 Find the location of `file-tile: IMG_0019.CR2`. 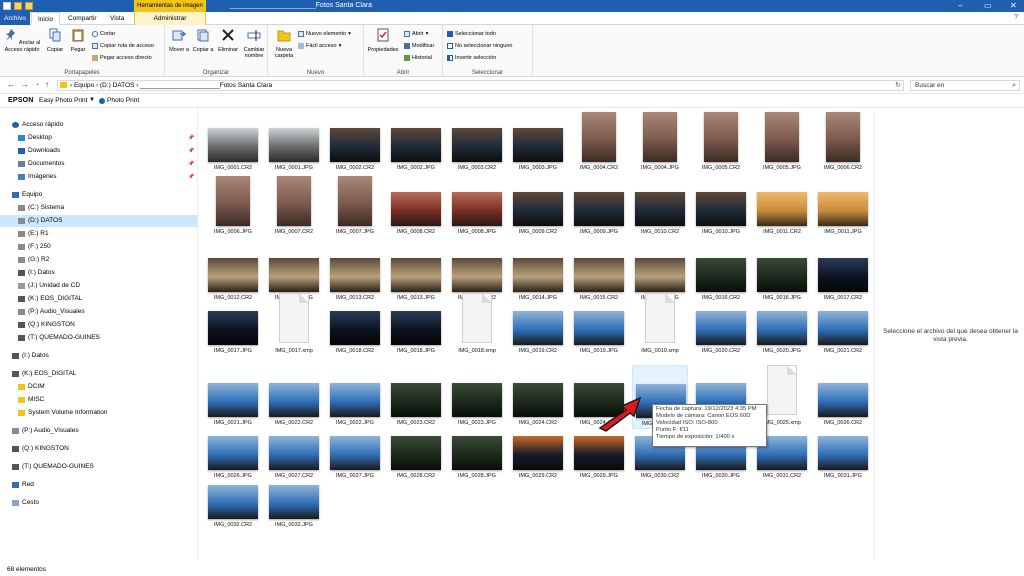

file-tile: IMG_0019.CR2 is located at coordinates (538, 325).